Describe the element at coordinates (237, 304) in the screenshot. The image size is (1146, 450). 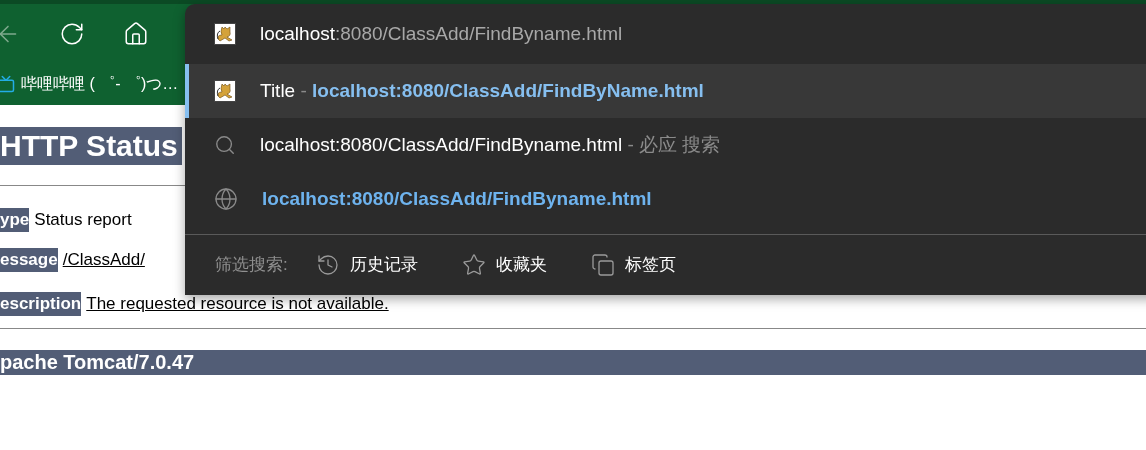
I see `field-link: The requested resource is not available.` at that location.